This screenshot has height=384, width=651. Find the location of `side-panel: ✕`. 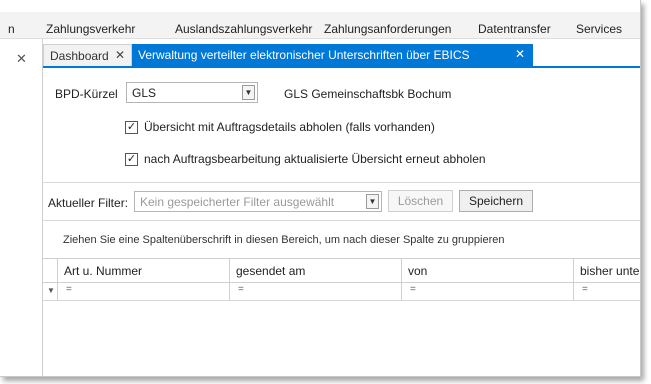

side-panel: ✕ is located at coordinates (21, 207).